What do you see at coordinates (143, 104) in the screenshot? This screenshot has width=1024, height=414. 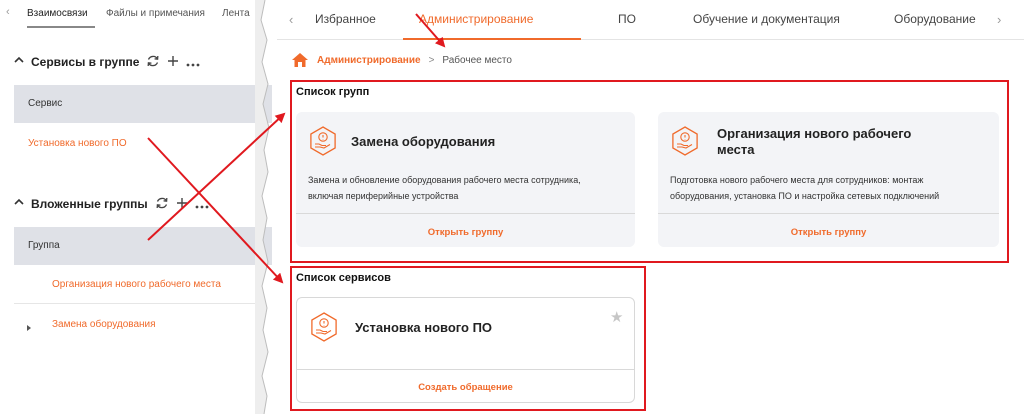 I see `services-column-header: Сервис` at bounding box center [143, 104].